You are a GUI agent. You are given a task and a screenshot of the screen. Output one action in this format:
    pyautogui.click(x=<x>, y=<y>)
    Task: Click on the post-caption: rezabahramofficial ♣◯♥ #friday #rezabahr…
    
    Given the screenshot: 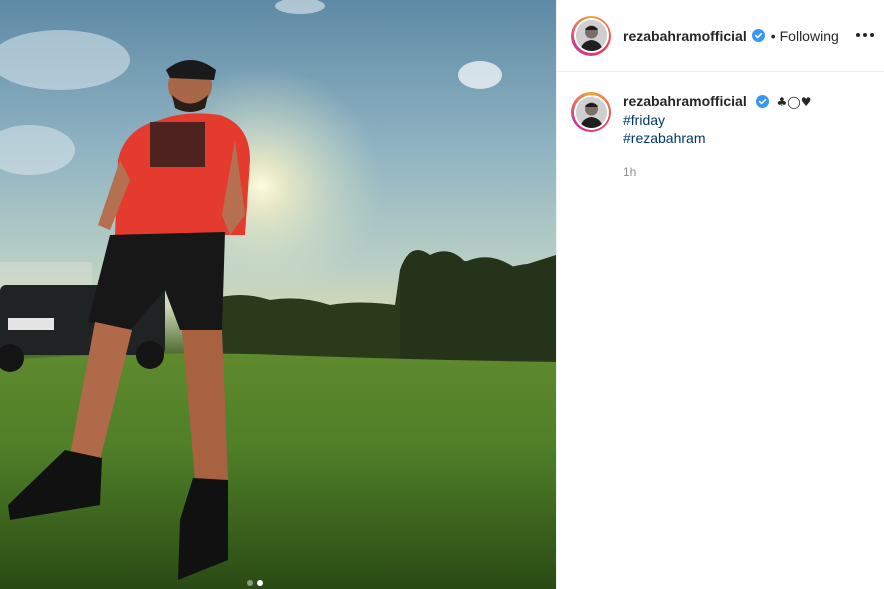 What is the action you would take?
    pyautogui.click(x=720, y=119)
    